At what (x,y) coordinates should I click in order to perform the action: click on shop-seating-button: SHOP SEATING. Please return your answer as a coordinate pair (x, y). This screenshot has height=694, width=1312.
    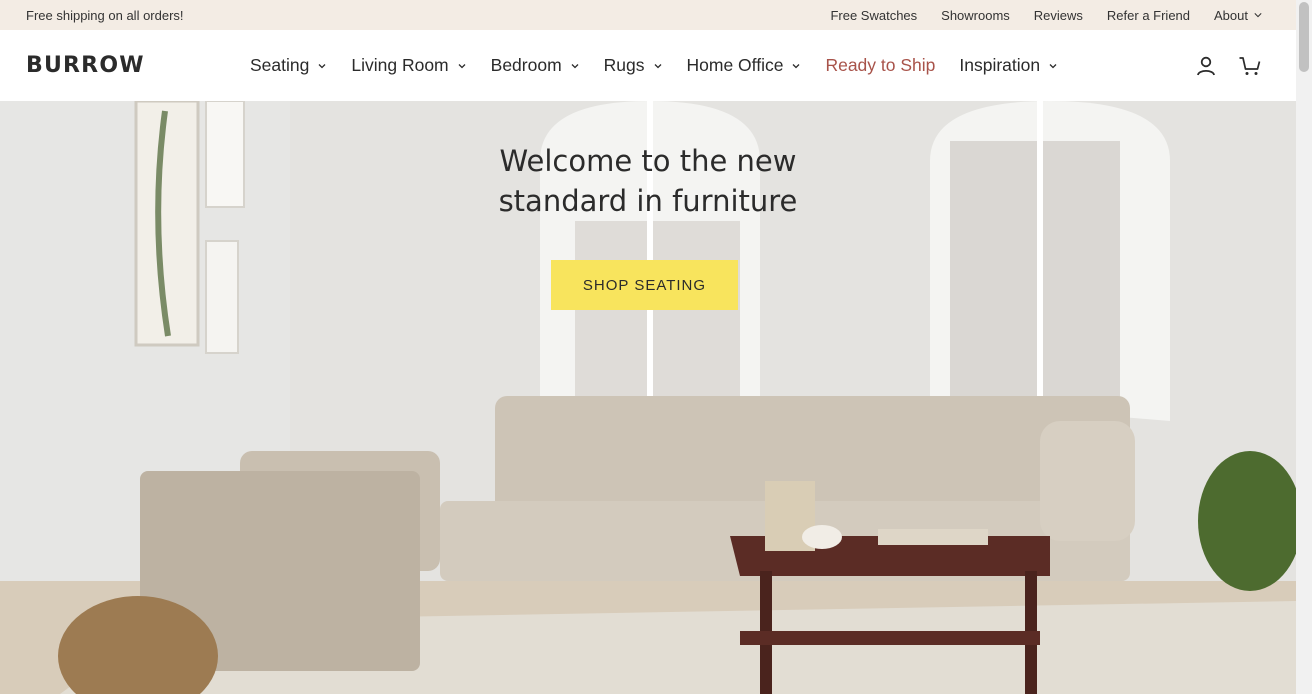
    Looking at the image, I should click on (644, 285).